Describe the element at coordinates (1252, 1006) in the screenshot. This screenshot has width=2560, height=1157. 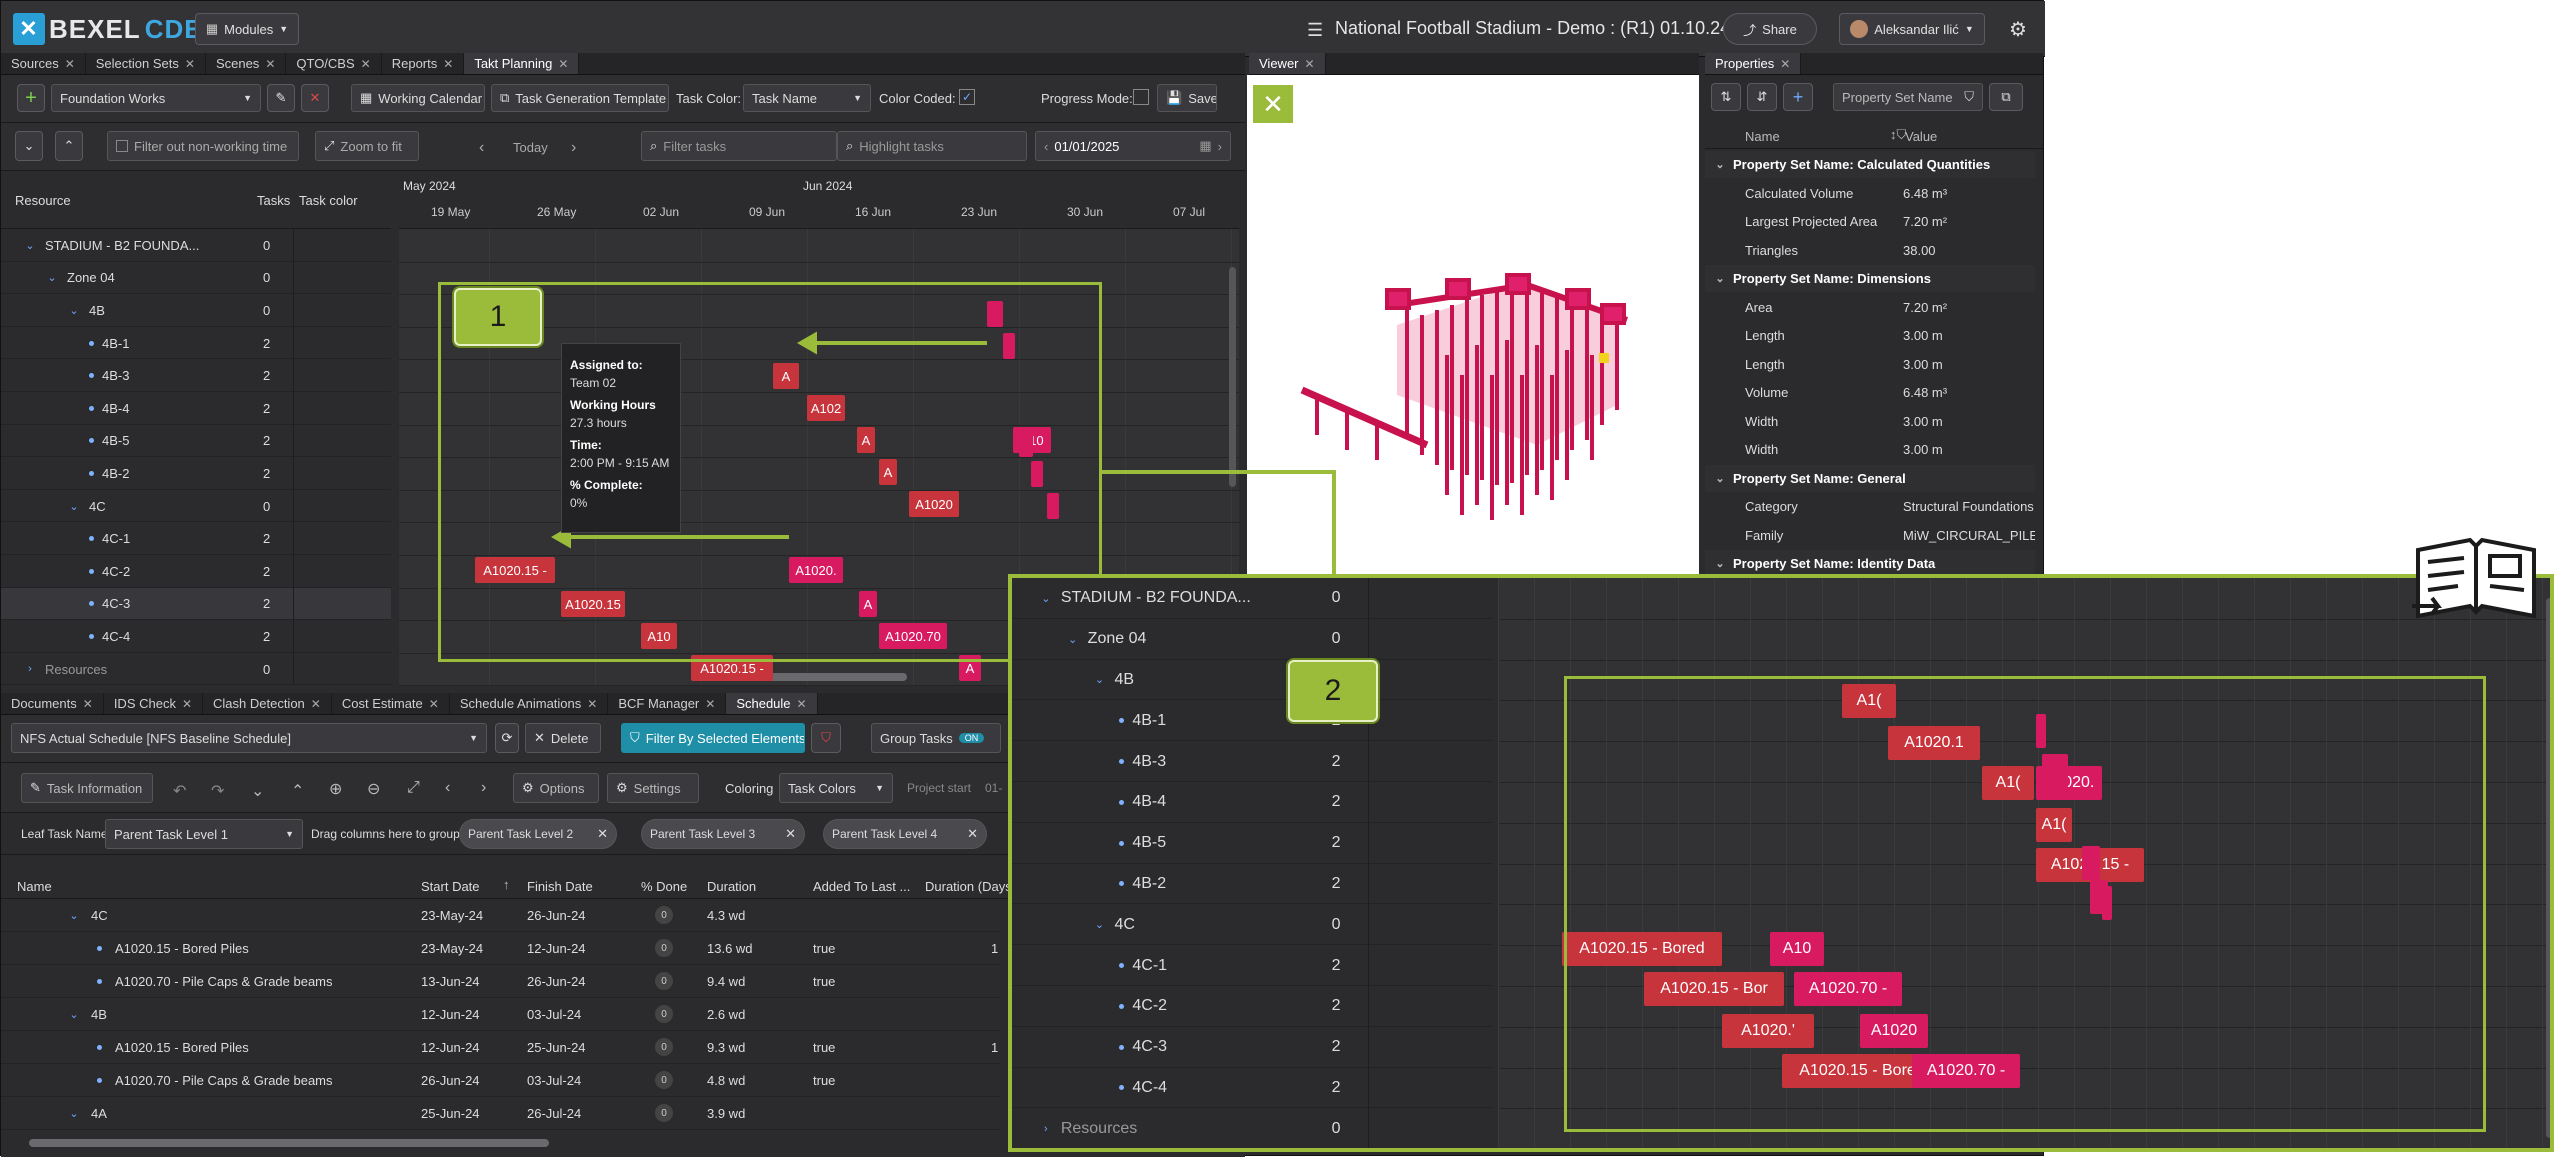
I see `resource-row: 4C-2 2` at that location.